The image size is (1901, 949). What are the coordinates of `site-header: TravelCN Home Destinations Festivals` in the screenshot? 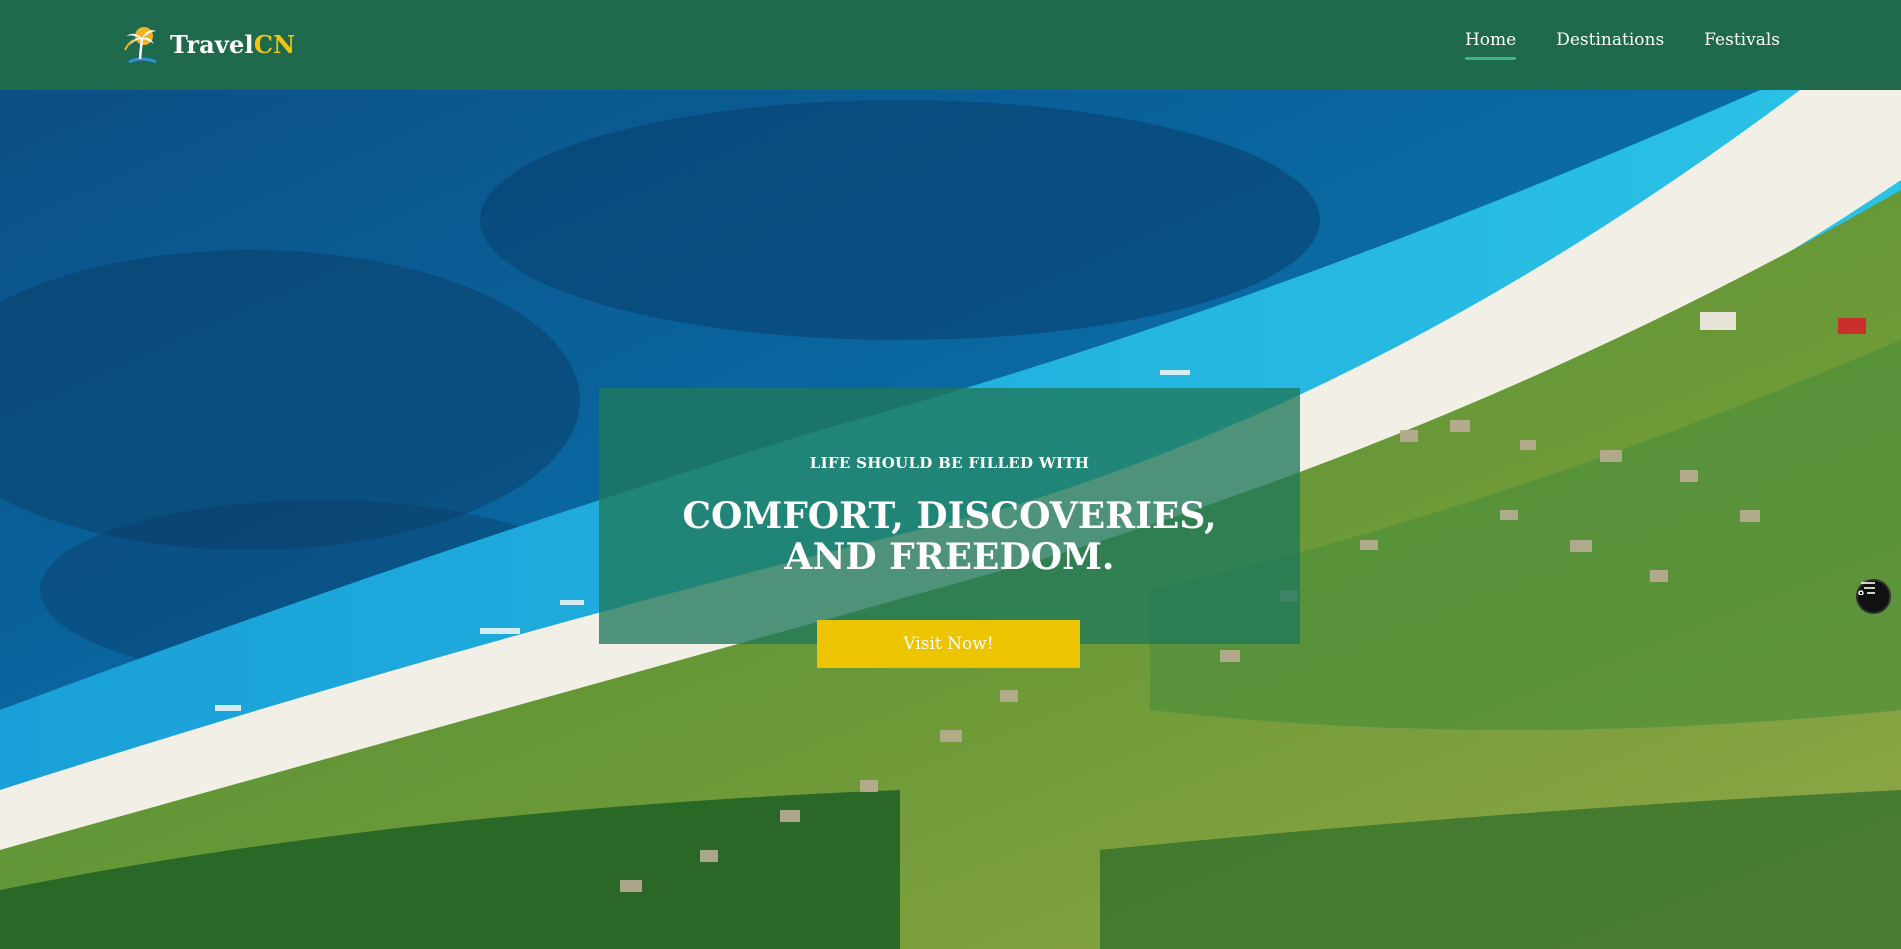 It's located at (950, 45).